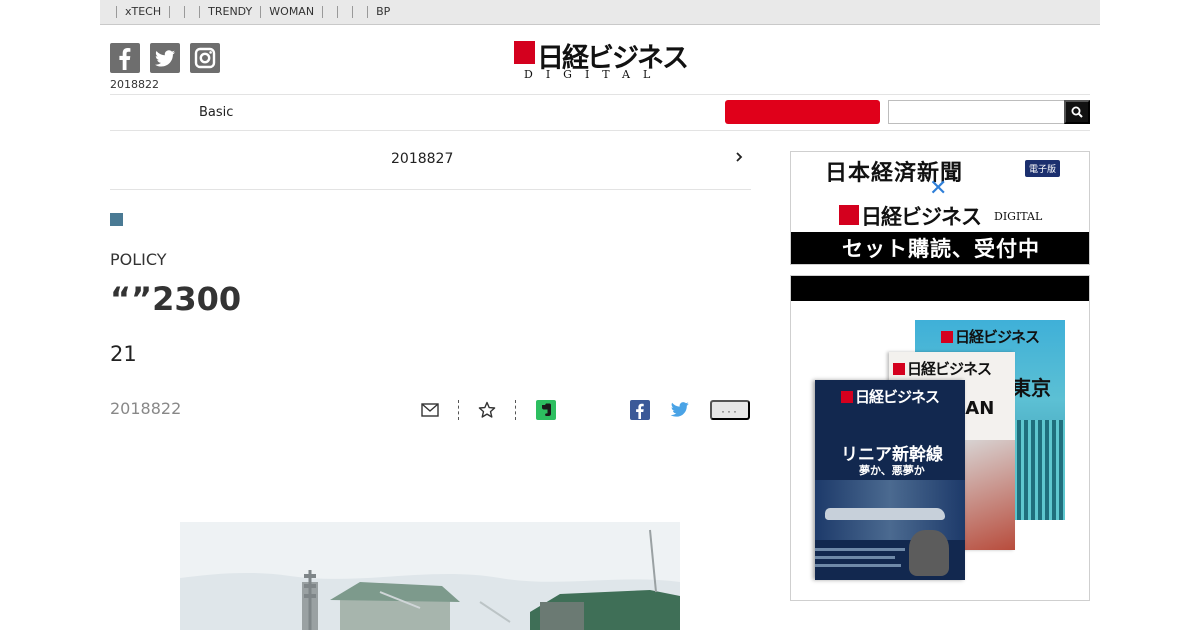  I want to click on nav-basic-link: Basic, so click(216, 112).